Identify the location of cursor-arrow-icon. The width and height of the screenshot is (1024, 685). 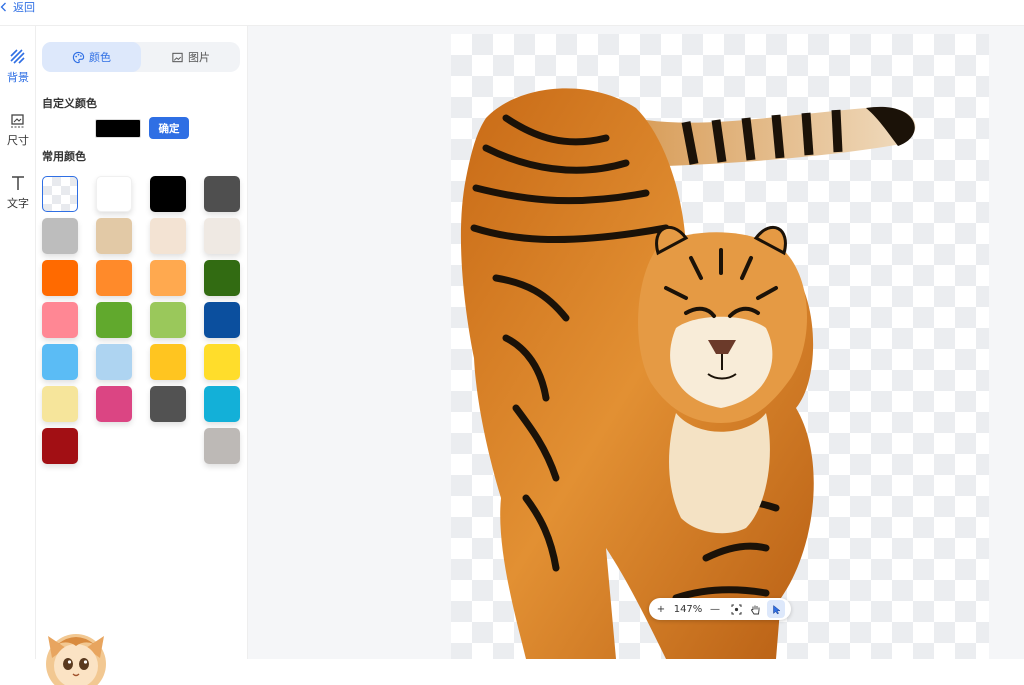
(776, 609).